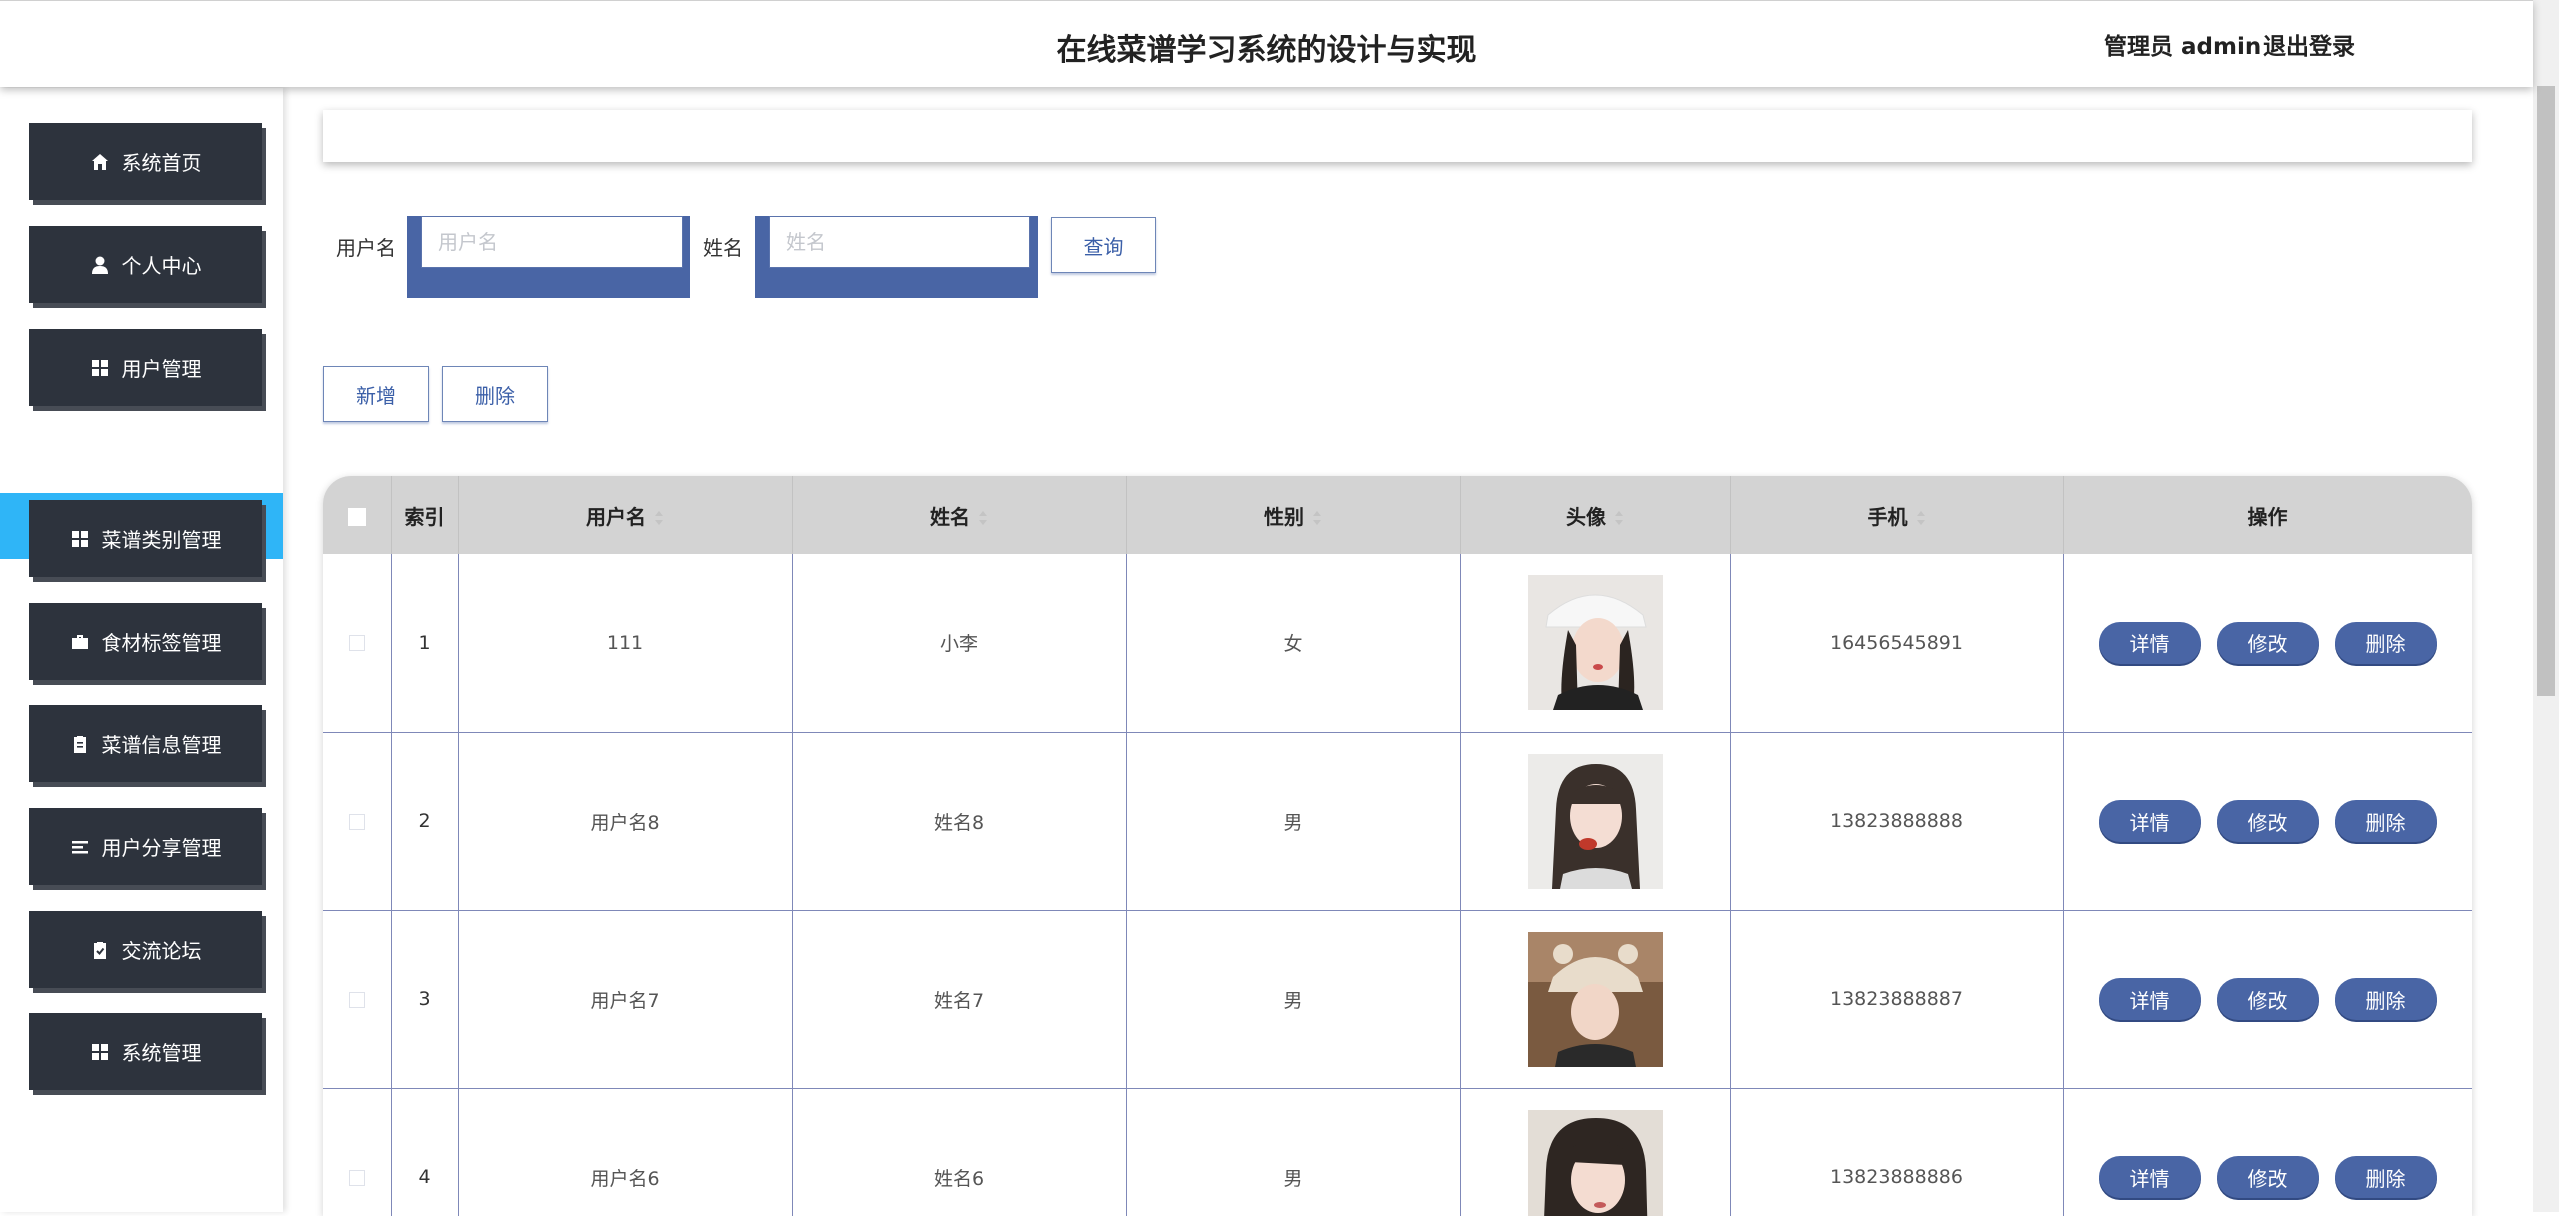 Image resolution: width=2559 pixels, height=1216 pixels. Describe the element at coordinates (424, 999) in the screenshot. I see `row-index: 3` at that location.